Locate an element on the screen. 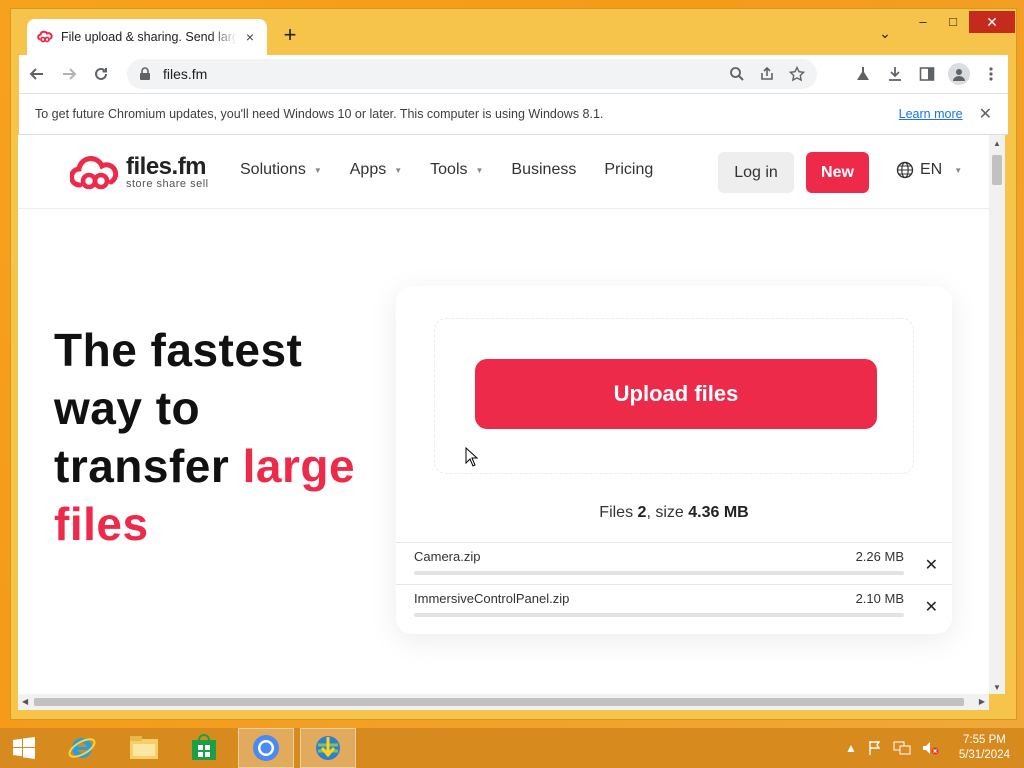 The width and height of the screenshot is (1024, 768). scroll-right-icon: ▶ is located at coordinates (982, 701).